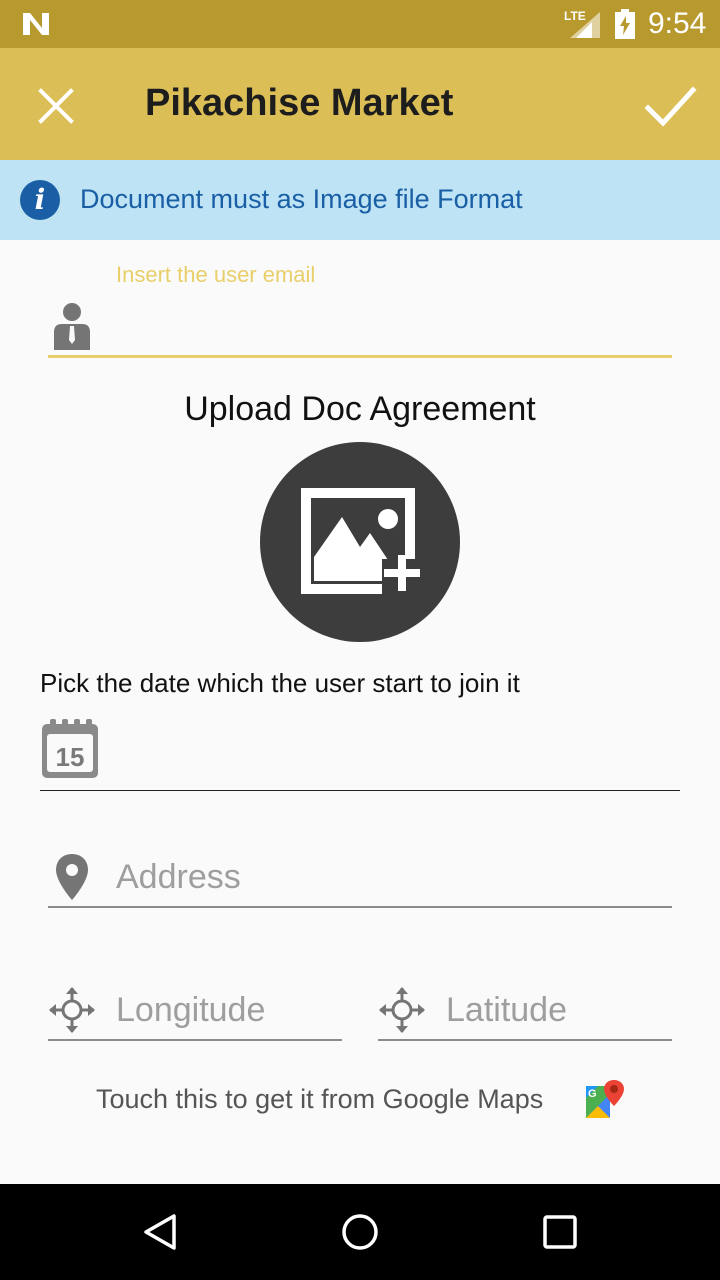  What do you see at coordinates (559, 1010) in the screenshot?
I see `latitude-input` at bounding box center [559, 1010].